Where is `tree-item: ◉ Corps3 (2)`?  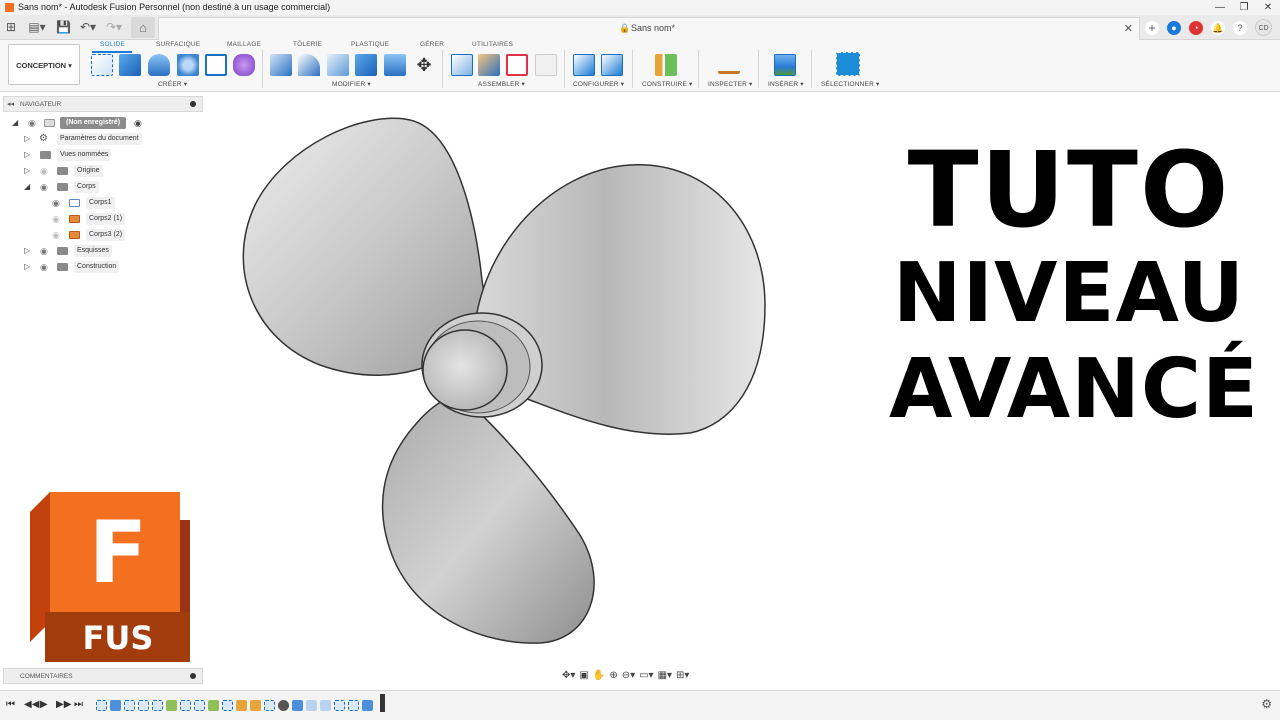
tree-item: ◉ Corps3 (2) is located at coordinates (127, 235).